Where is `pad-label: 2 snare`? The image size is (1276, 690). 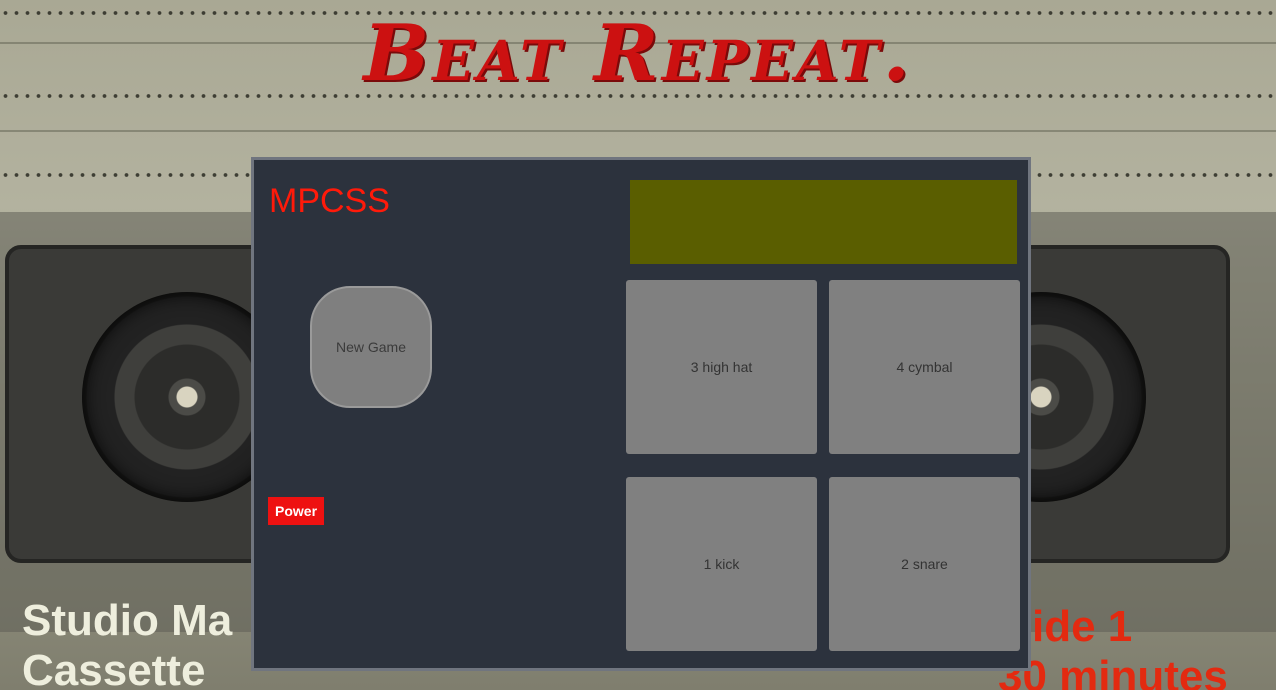 pad-label: 2 snare is located at coordinates (924, 564).